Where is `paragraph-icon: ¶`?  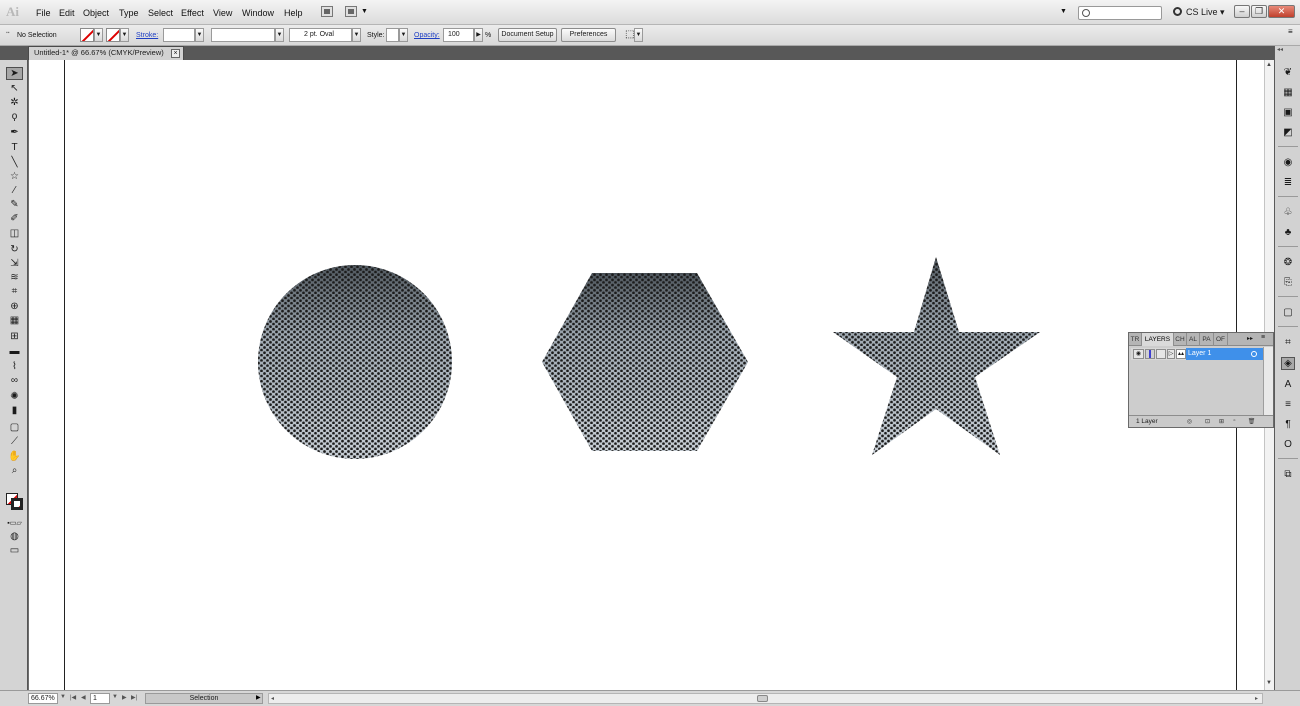
paragraph-icon: ¶ is located at coordinates (1288, 424).